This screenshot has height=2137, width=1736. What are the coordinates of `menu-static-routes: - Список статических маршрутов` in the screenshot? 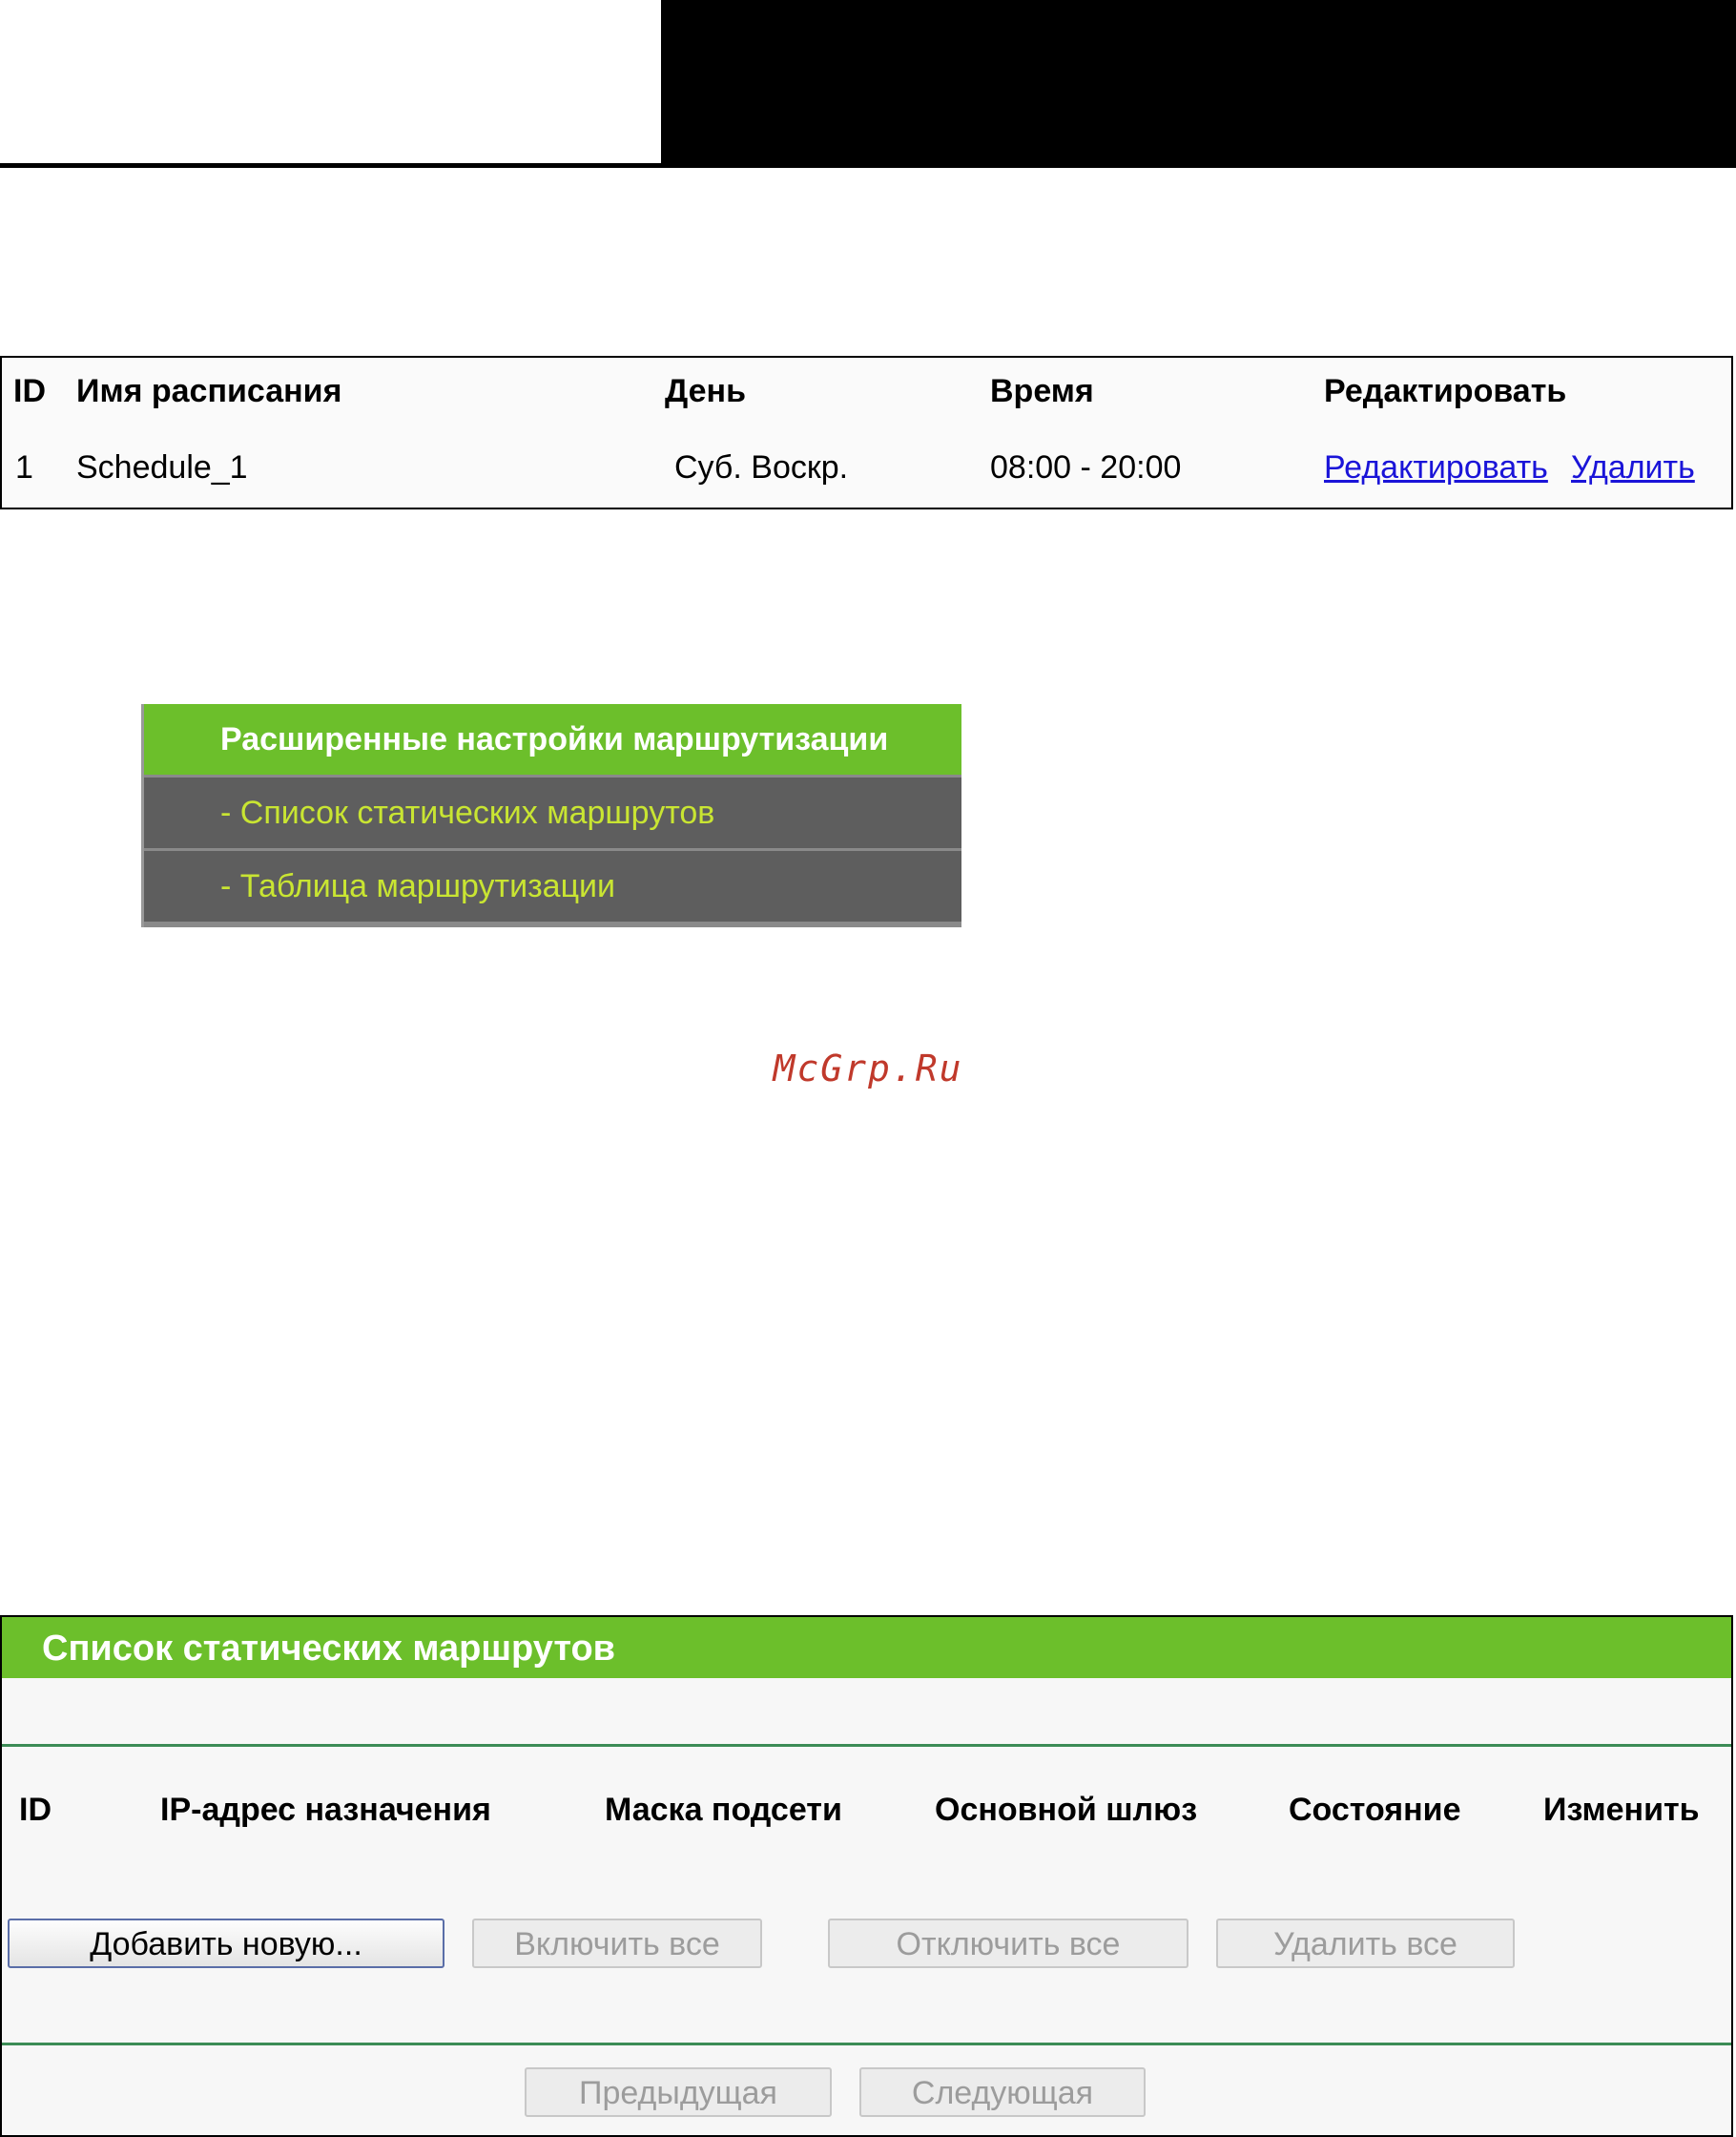 It's located at (552, 813).